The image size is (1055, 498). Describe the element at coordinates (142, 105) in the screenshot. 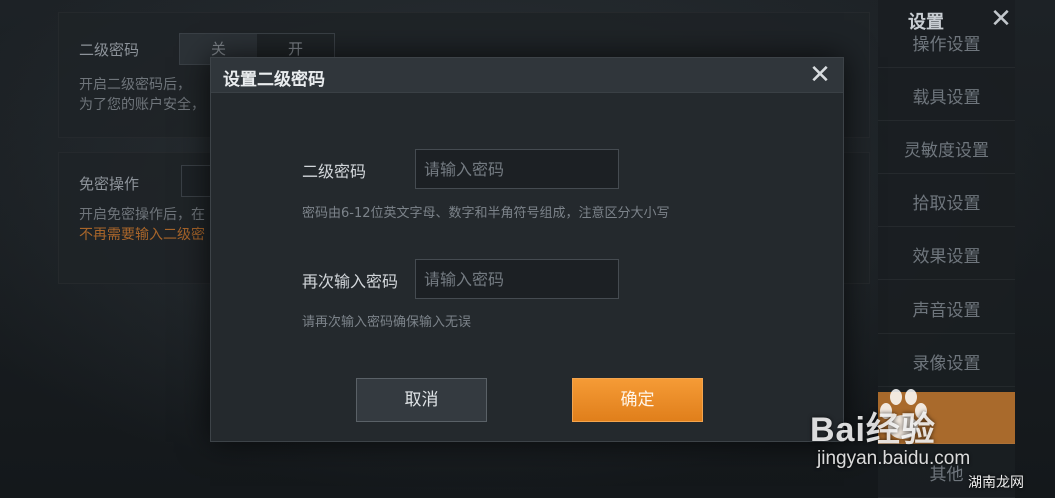

I see `bg-panel1-note-2: 为了您的账户安全，` at that location.